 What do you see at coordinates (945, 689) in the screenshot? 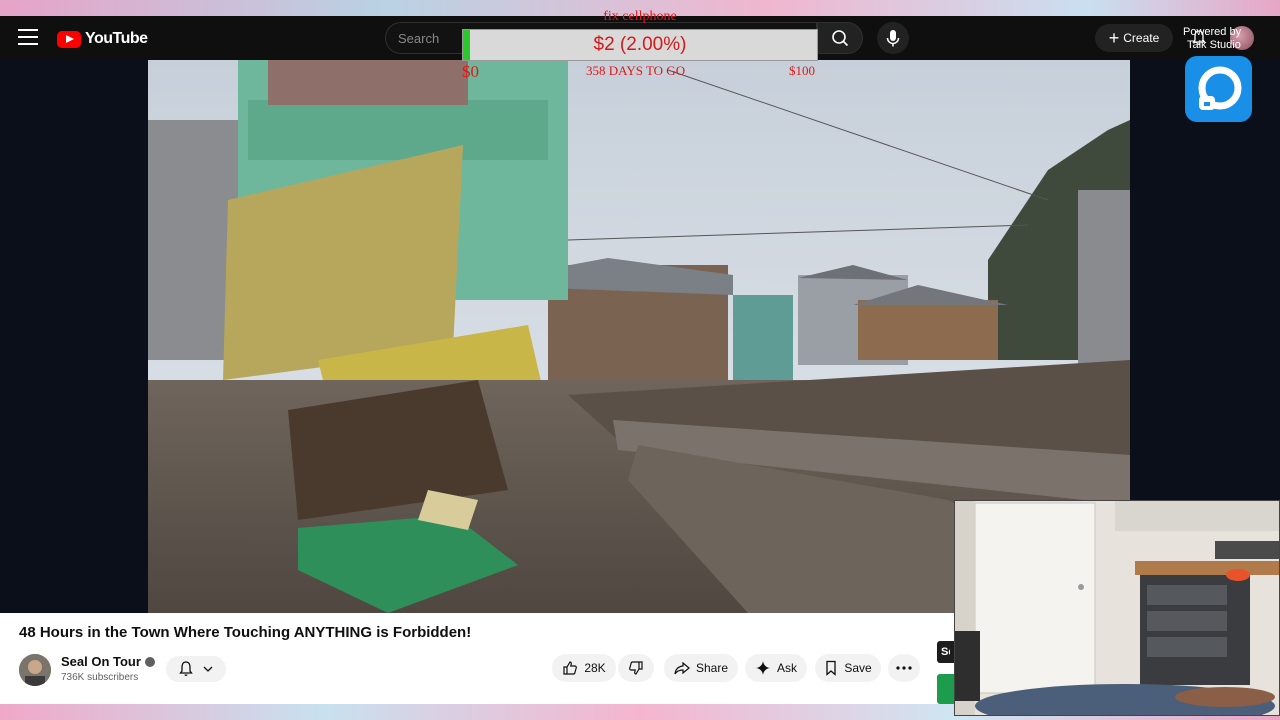
I see `side-green-button` at bounding box center [945, 689].